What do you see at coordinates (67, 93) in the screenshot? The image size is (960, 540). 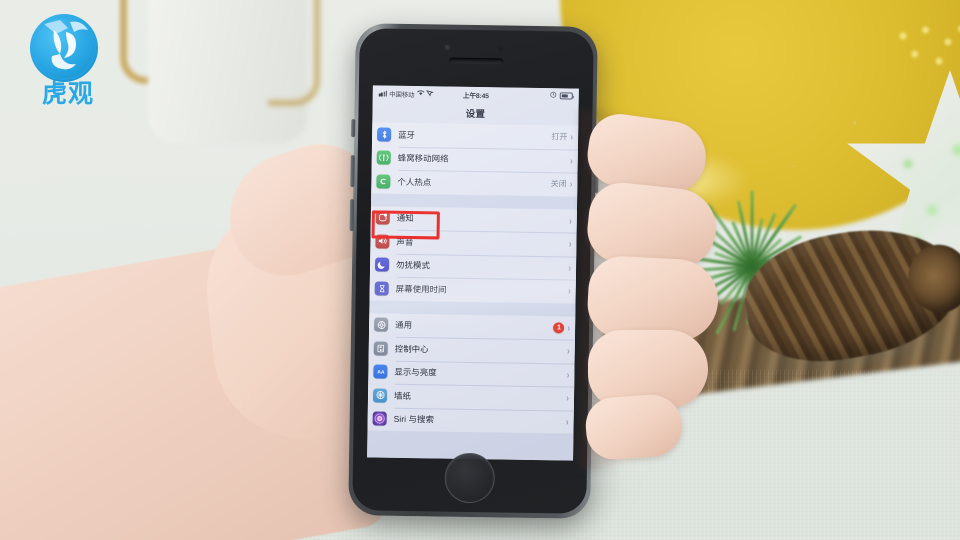 I see `watermark-brand-text: 虎观` at bounding box center [67, 93].